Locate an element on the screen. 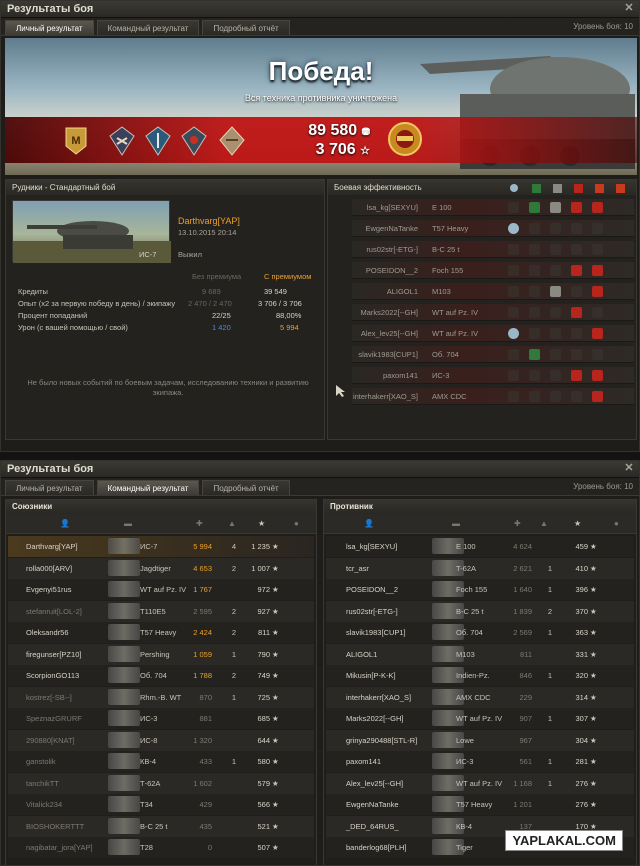 Image resolution: width=640 pixels, height=866 pixels. xp-value: 1 007 is located at coordinates (260, 568).